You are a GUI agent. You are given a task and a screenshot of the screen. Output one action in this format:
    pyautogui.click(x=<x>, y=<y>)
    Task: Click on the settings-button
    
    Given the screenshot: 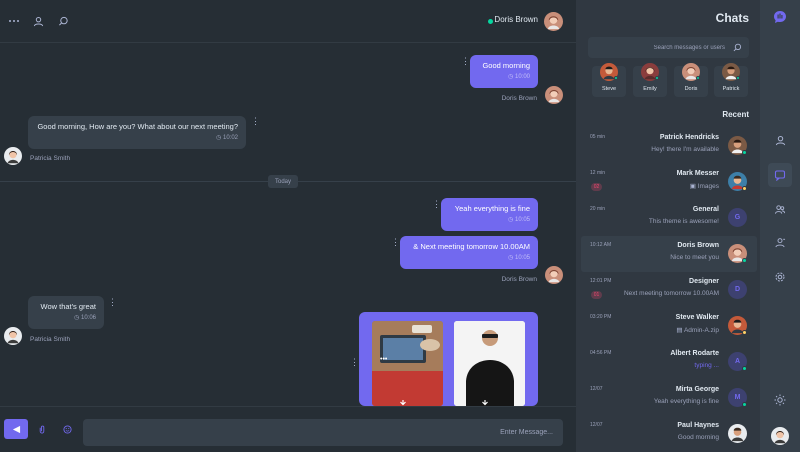 What is the action you would take?
    pyautogui.click(x=780, y=277)
    